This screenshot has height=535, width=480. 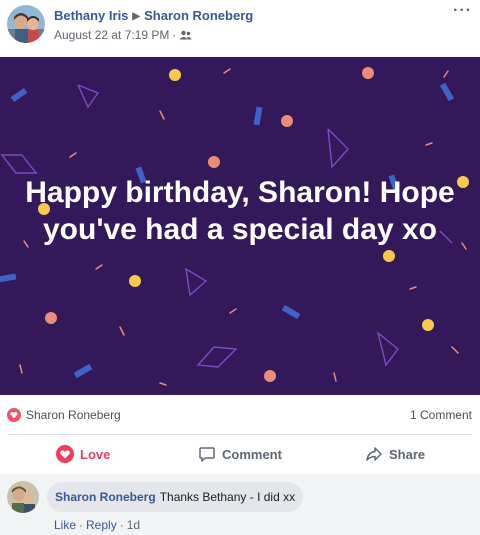 I want to click on post-meta: August 22 at 7:19 PM ·, so click(x=123, y=35).